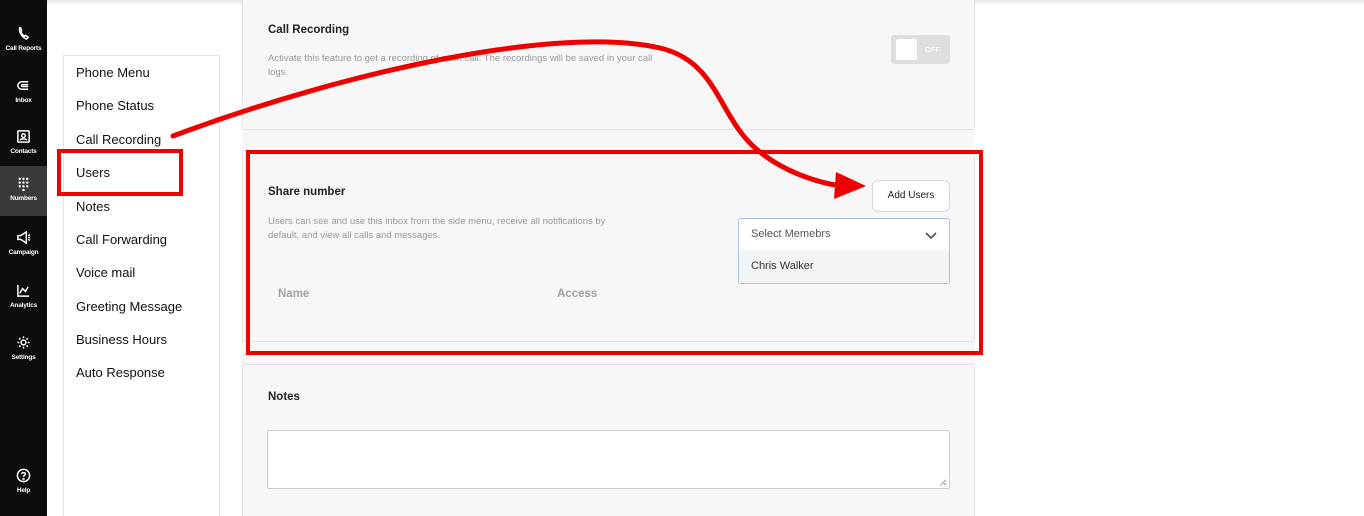 Image resolution: width=1364 pixels, height=516 pixels. Describe the element at coordinates (920, 49) in the screenshot. I see `call-recording-toggle: OFF` at that location.